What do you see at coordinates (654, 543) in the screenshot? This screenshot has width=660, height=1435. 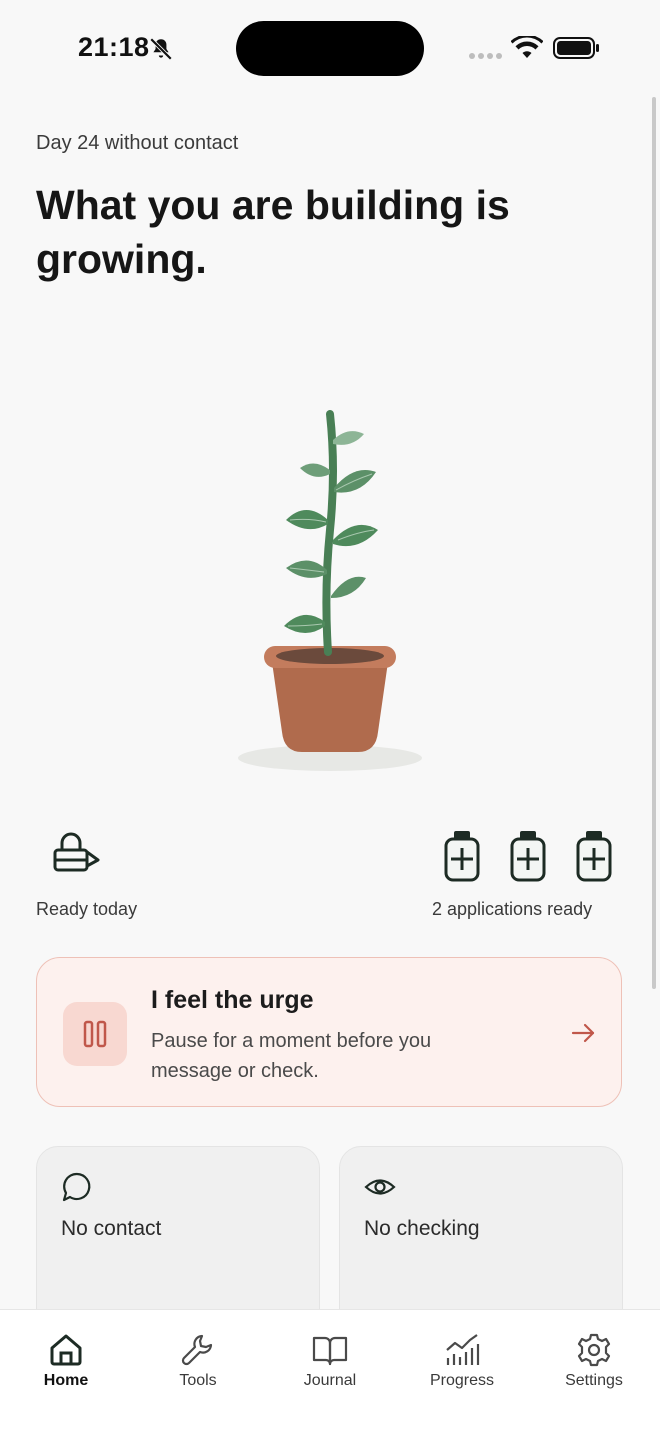 I see `scrollbar` at bounding box center [654, 543].